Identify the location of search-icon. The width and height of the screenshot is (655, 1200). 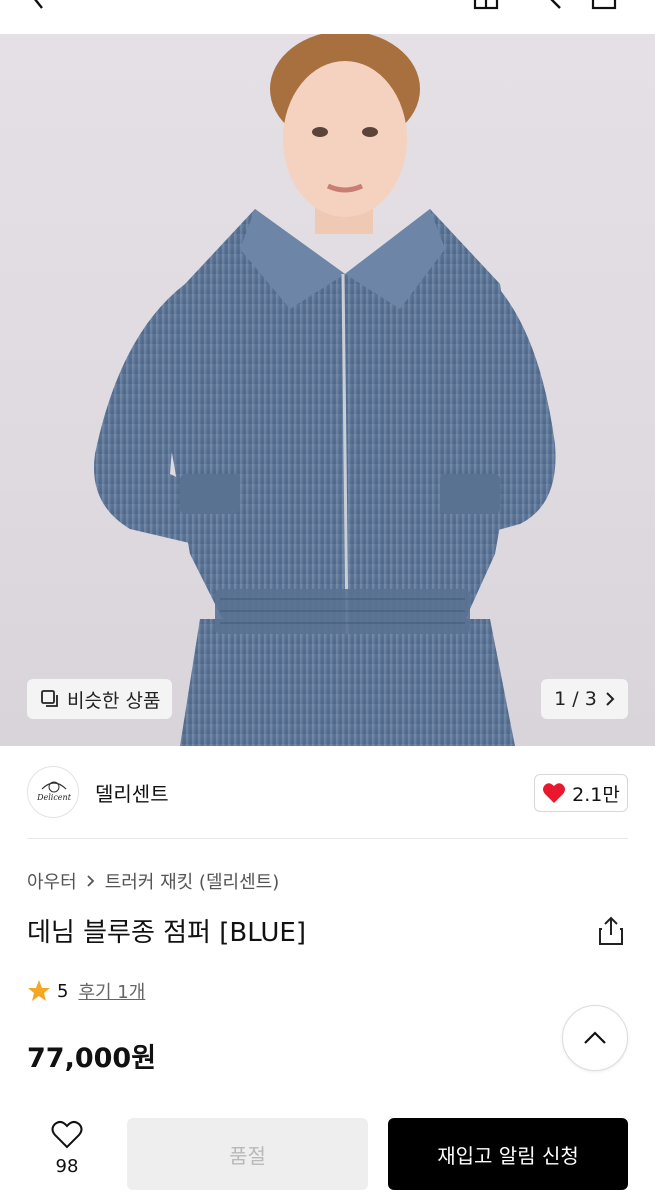
(554, 5).